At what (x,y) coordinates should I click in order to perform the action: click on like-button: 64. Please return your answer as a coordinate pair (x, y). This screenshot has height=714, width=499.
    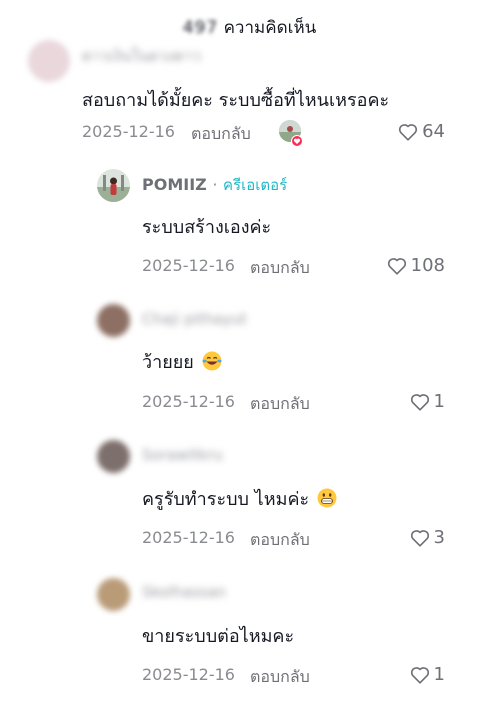
    Looking at the image, I should click on (421, 131).